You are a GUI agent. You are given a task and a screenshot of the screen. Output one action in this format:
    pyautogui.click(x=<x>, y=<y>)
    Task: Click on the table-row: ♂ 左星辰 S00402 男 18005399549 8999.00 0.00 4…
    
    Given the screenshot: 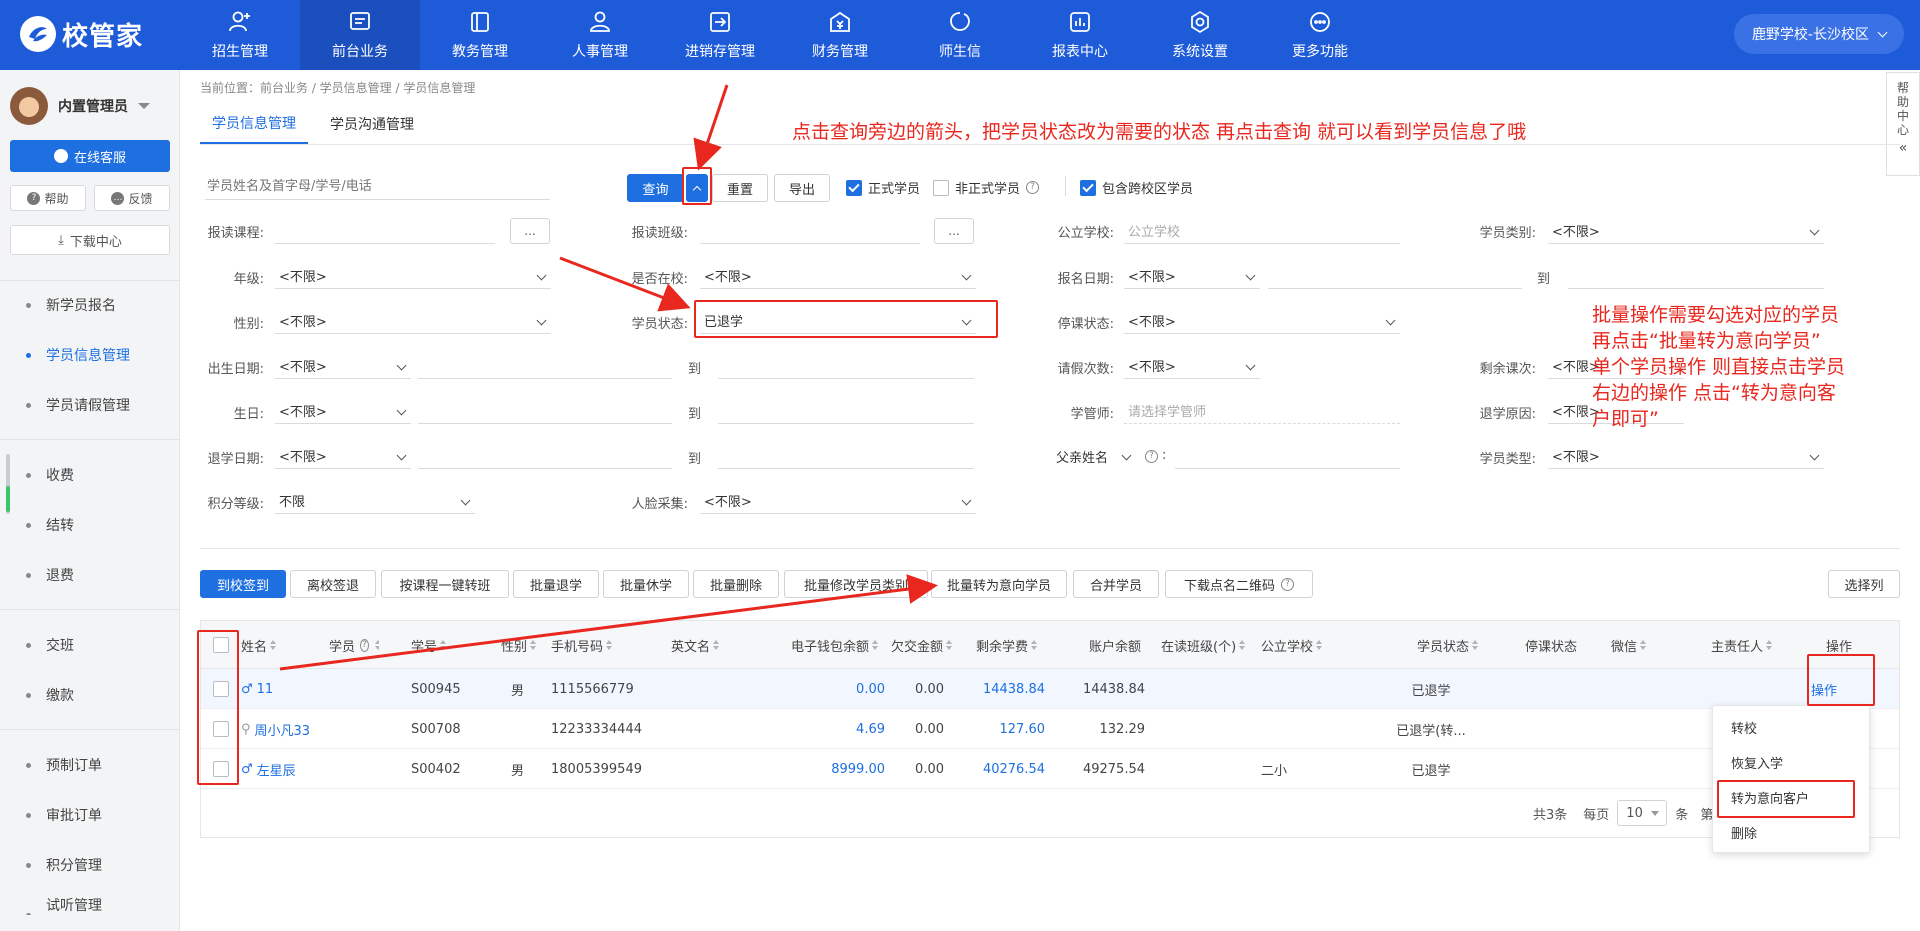 What is the action you would take?
    pyautogui.click(x=1050, y=769)
    